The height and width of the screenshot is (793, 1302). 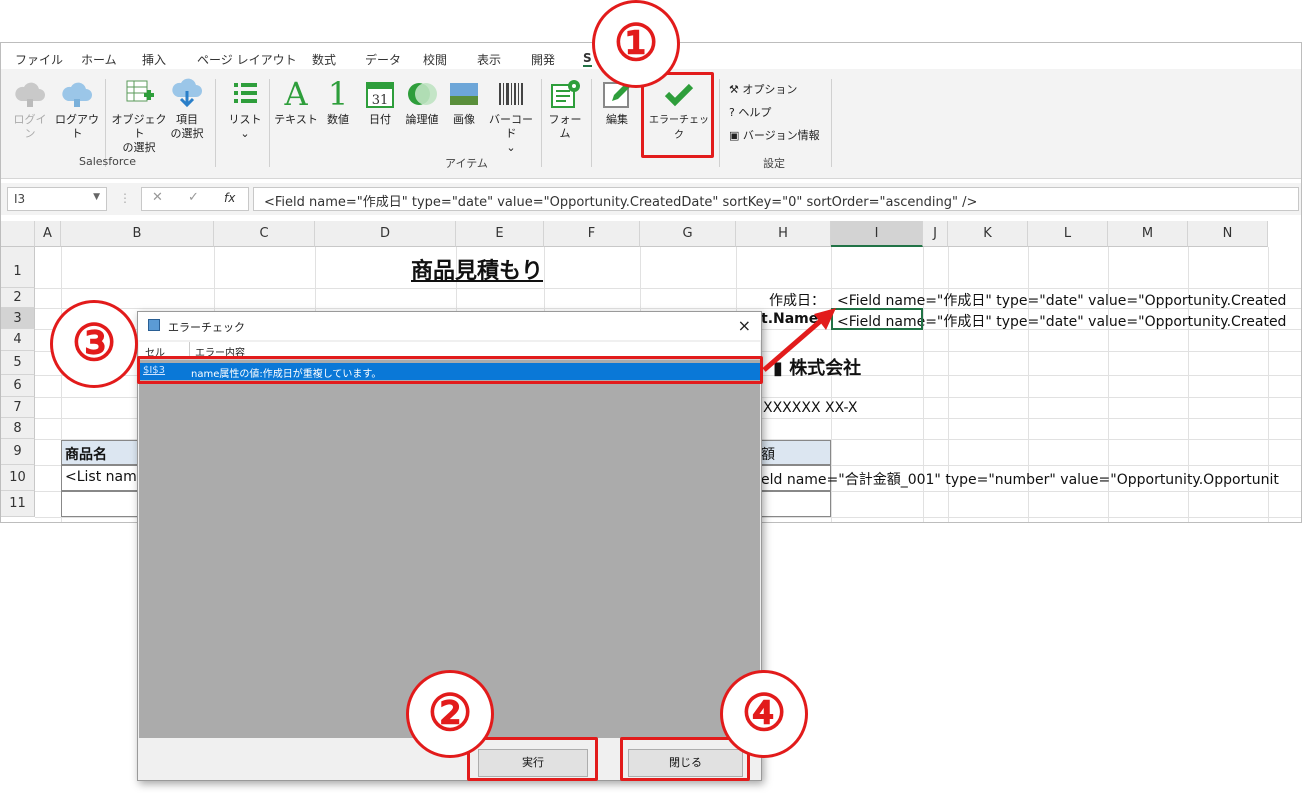 I want to click on row-header: 9, so click(x=18, y=452).